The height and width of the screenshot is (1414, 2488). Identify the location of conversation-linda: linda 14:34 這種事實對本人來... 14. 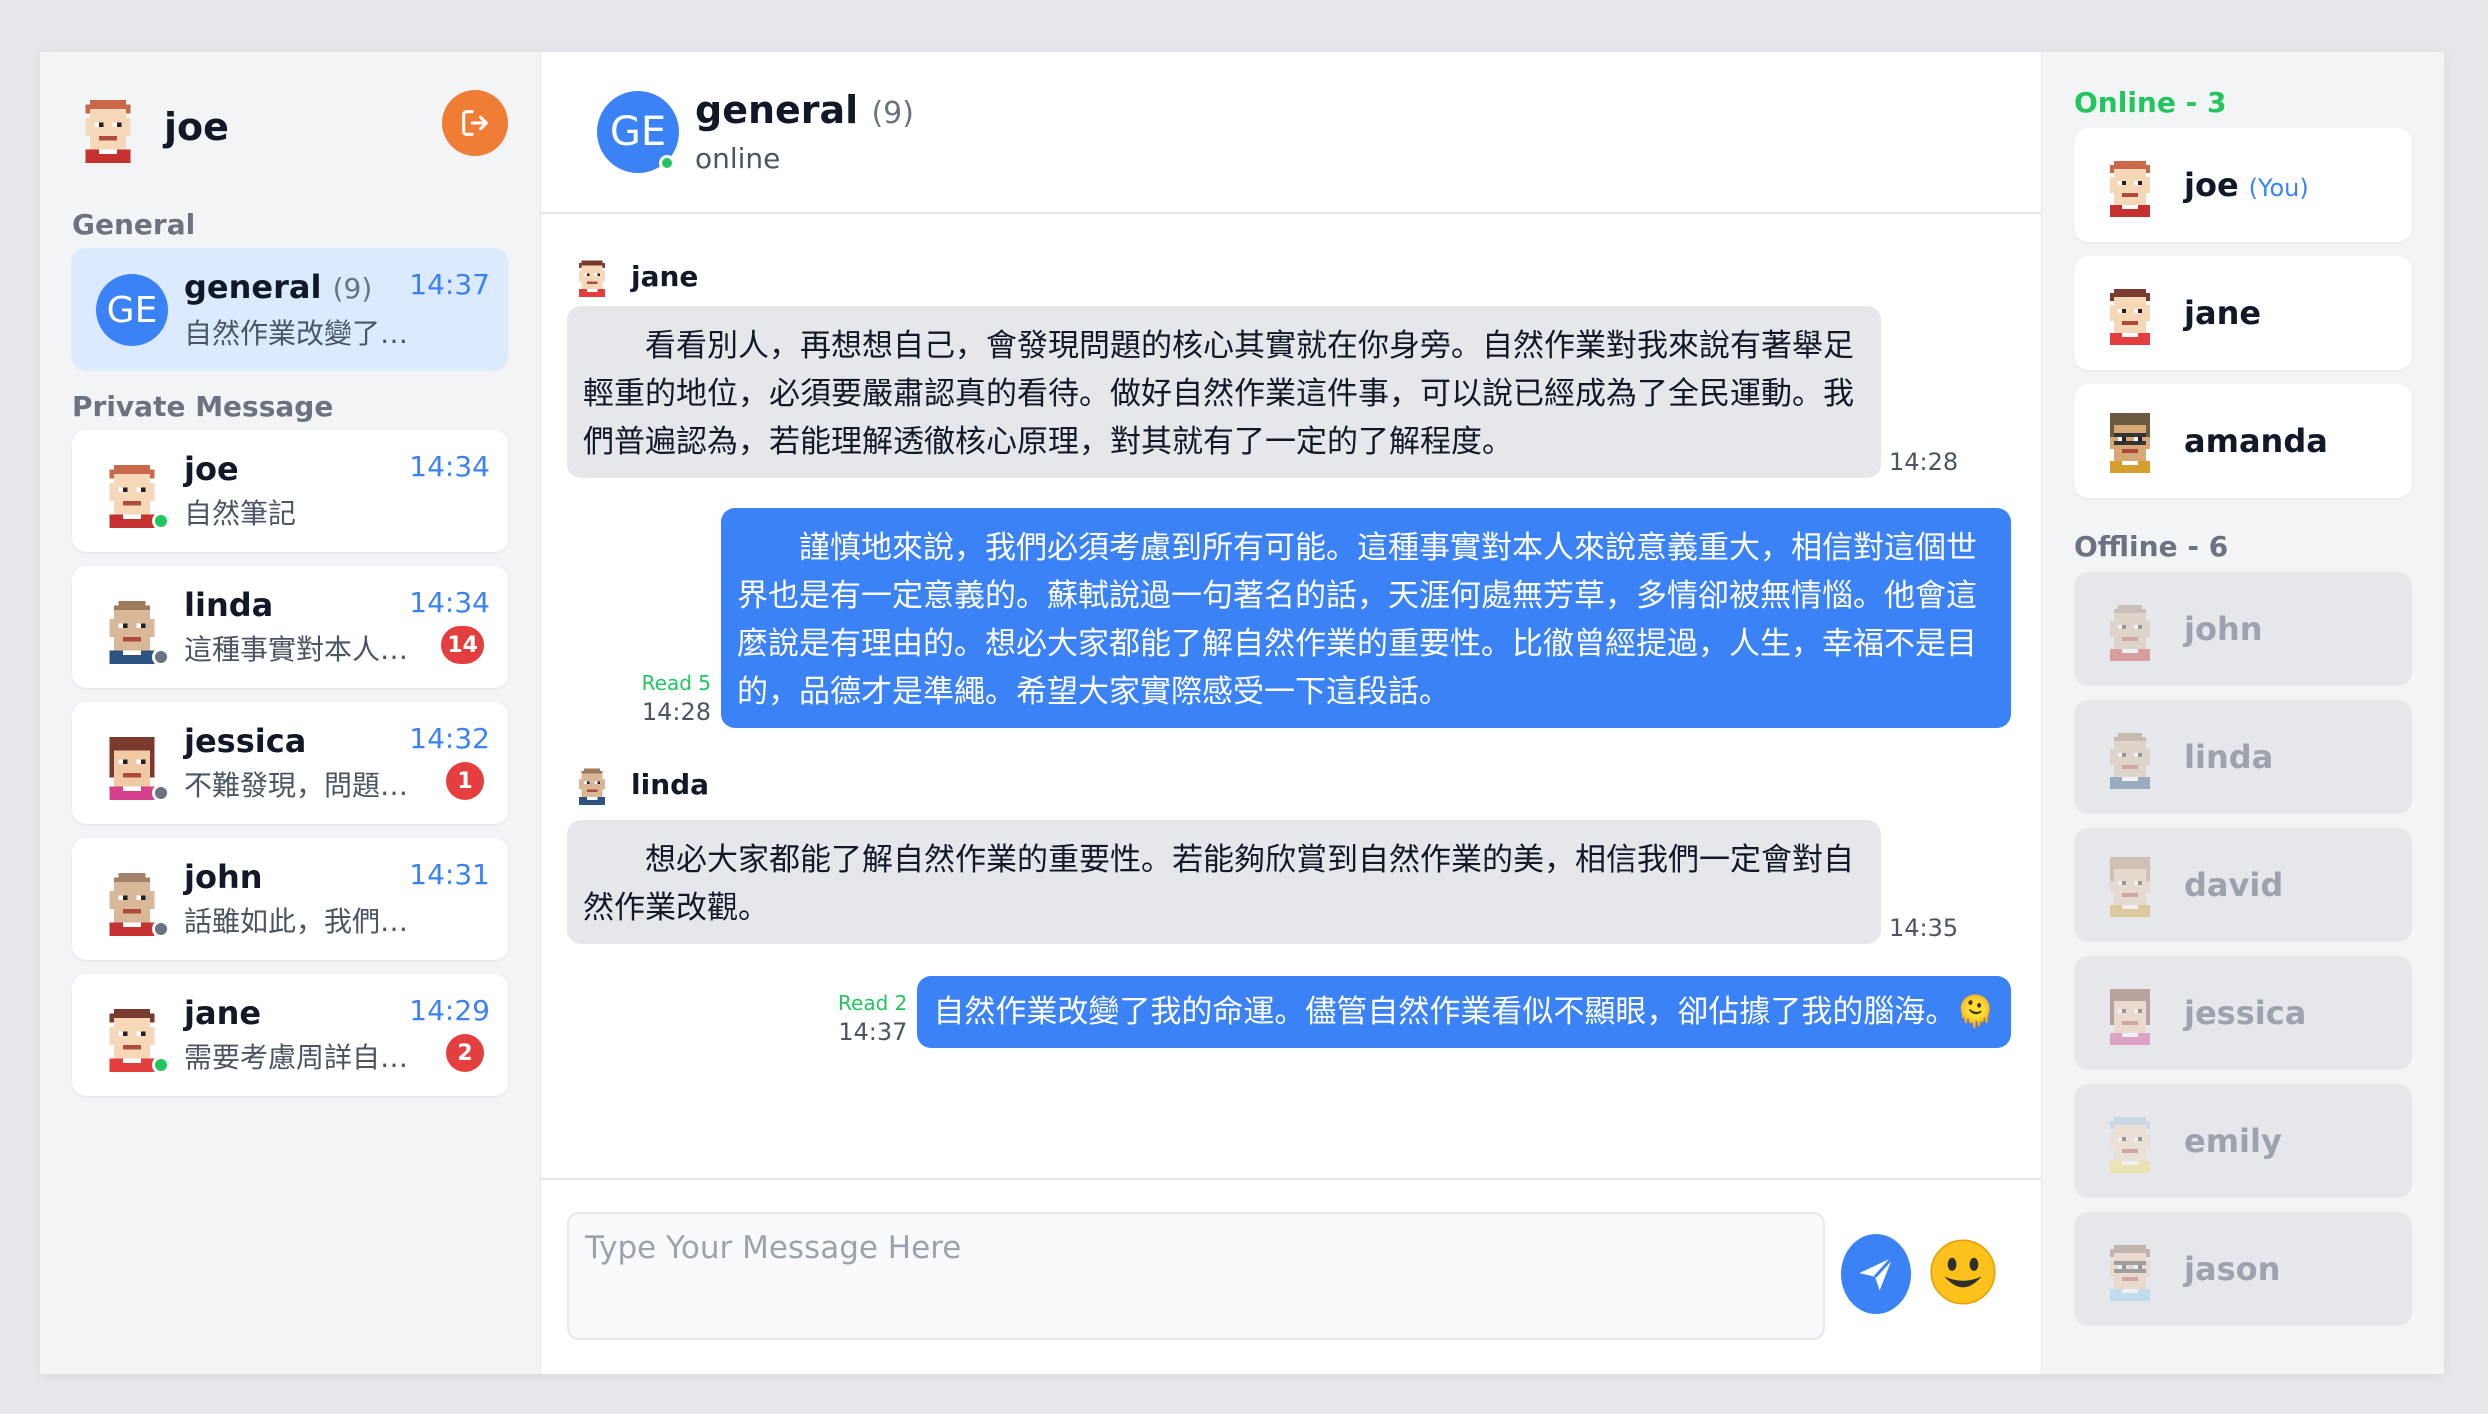
(290, 627).